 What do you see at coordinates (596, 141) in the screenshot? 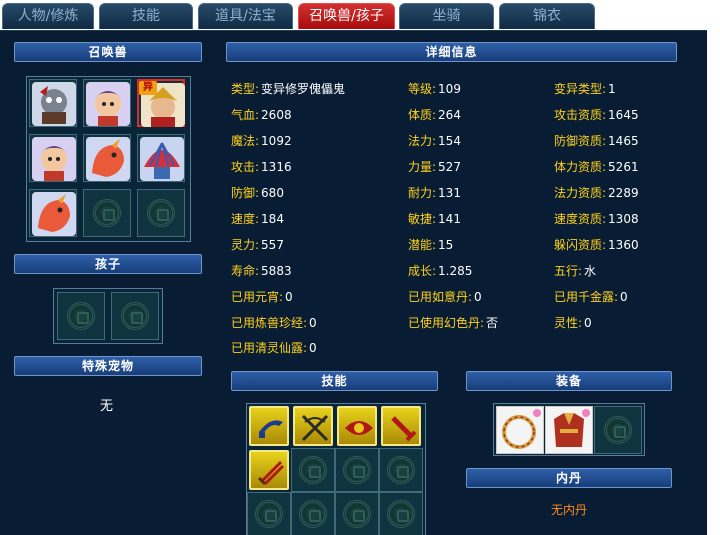
I see `stat-defense-aptitude: 防御资质: 1465` at bounding box center [596, 141].